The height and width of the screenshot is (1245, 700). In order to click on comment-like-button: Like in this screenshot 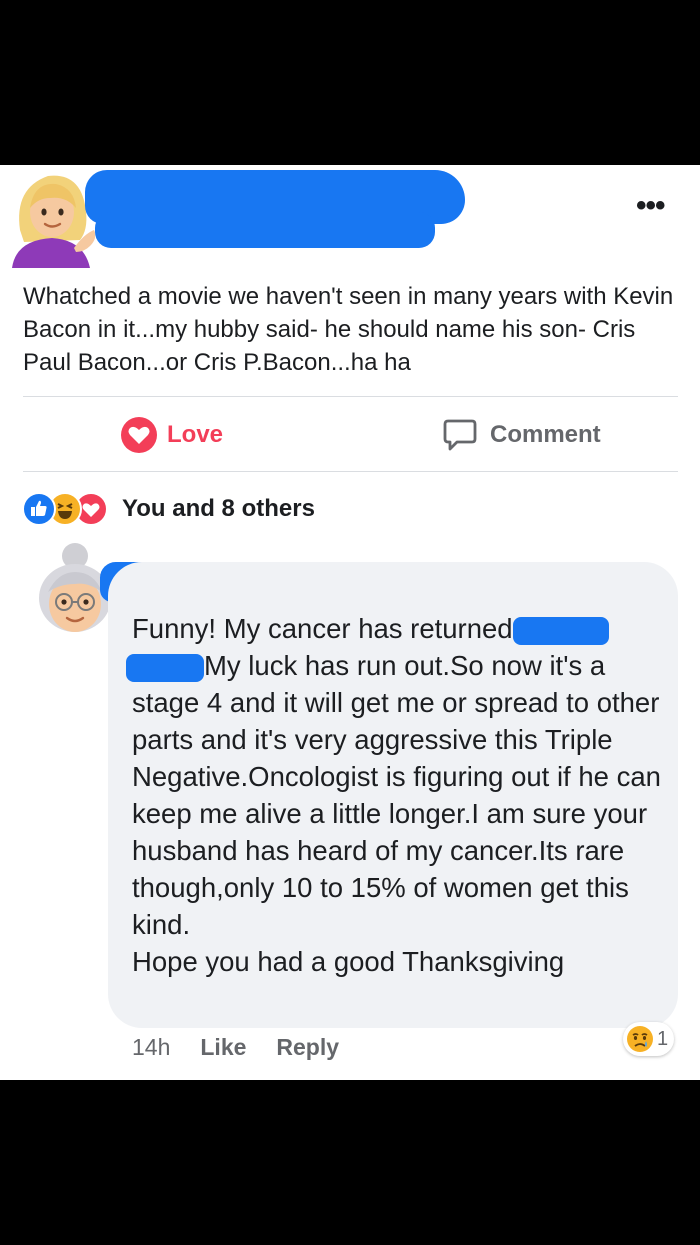, I will do `click(223, 1047)`.